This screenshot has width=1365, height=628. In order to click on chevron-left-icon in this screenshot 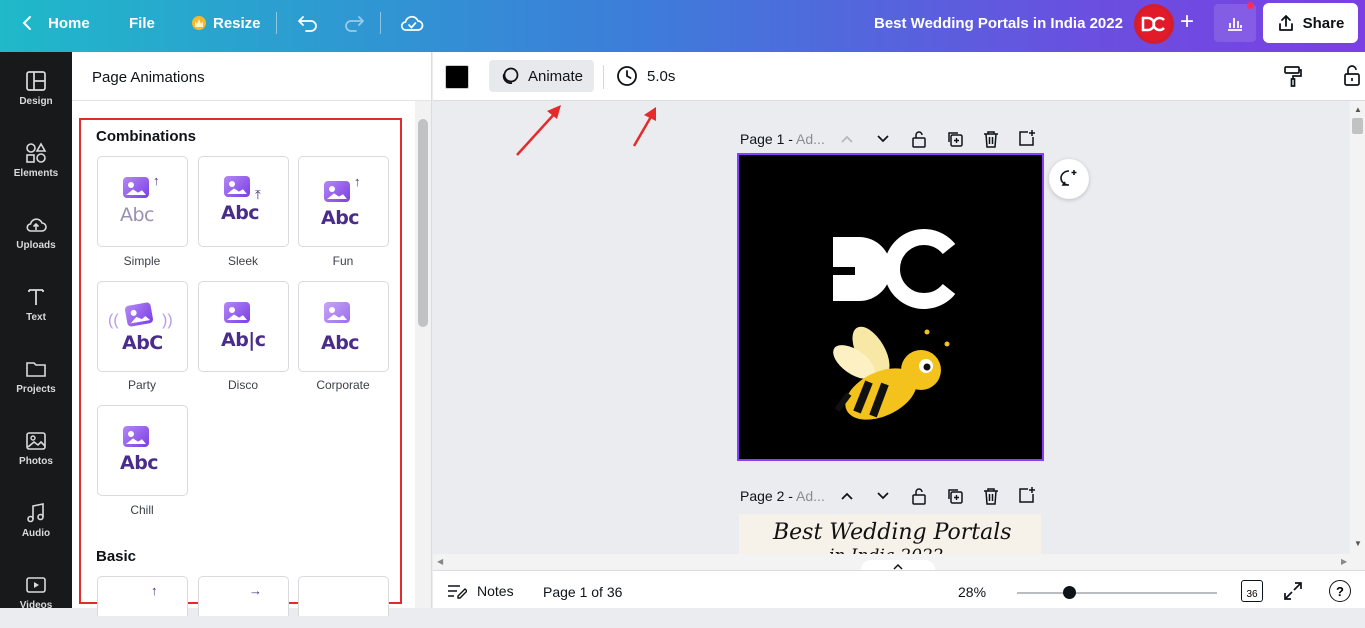, I will do `click(26, 23)`.